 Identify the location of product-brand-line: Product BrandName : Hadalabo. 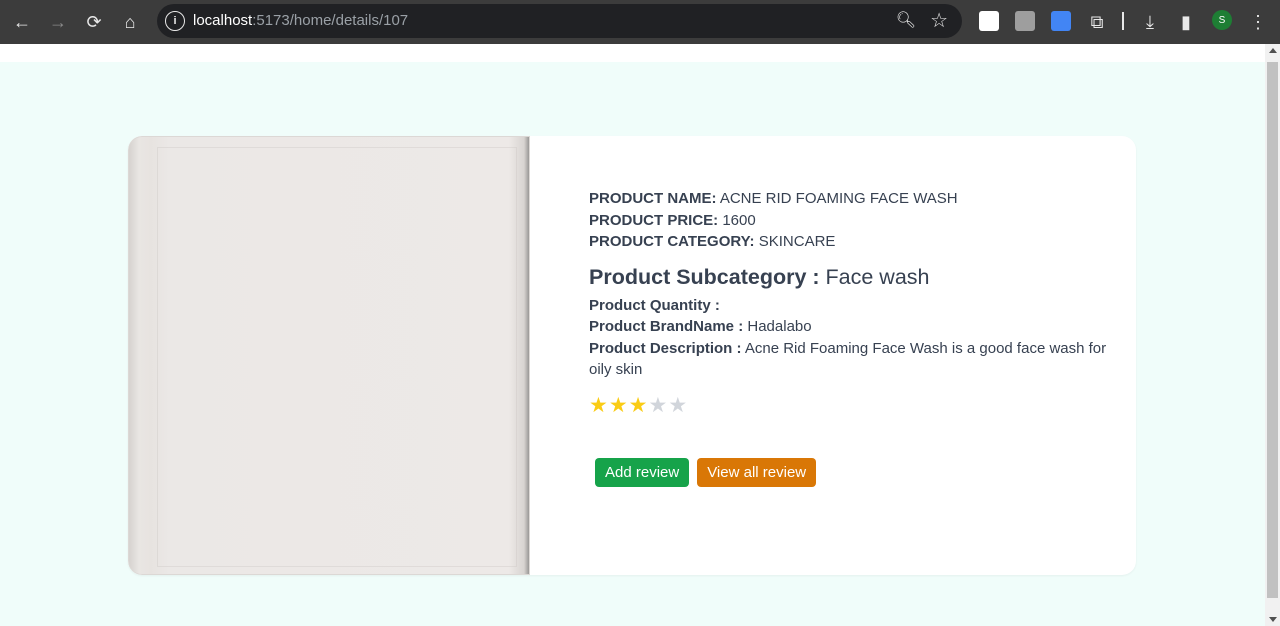
(849, 327).